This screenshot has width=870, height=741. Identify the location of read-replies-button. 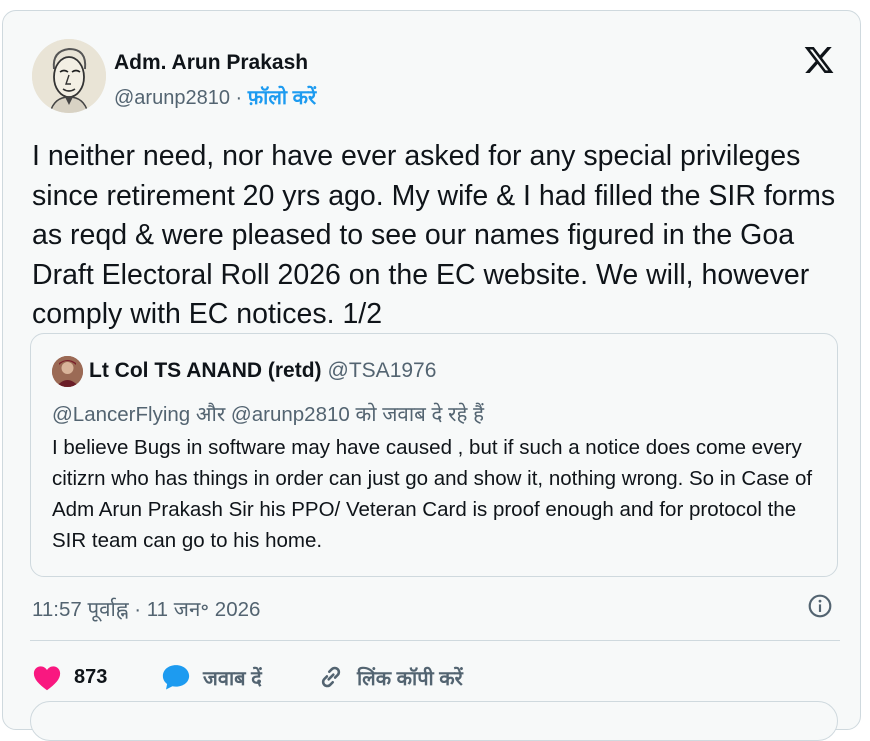
(434, 721).